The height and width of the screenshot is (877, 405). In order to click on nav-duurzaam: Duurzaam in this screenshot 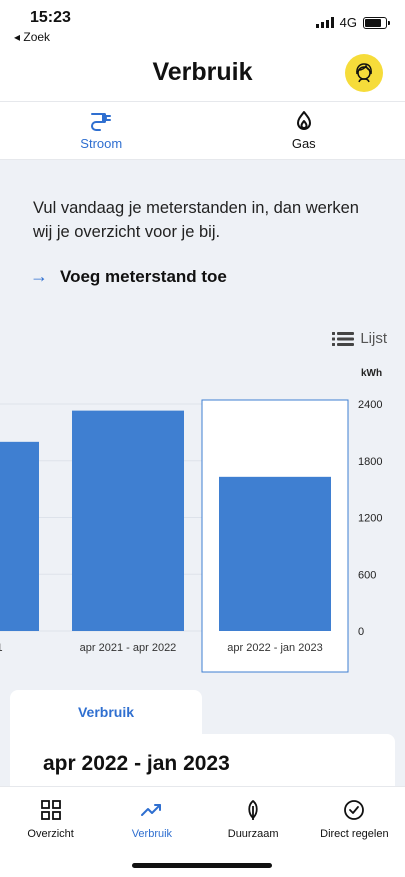, I will do `click(253, 819)`.